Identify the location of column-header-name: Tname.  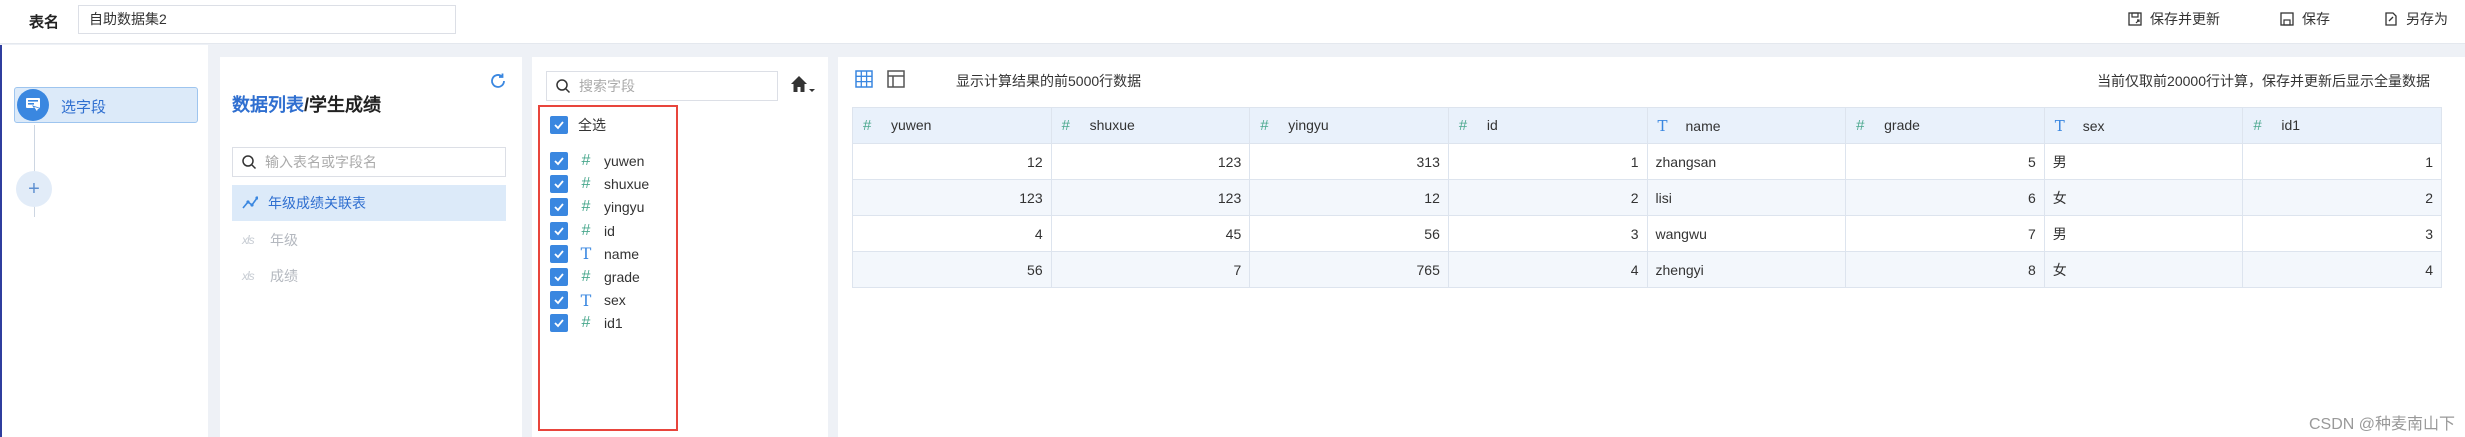
(1746, 125).